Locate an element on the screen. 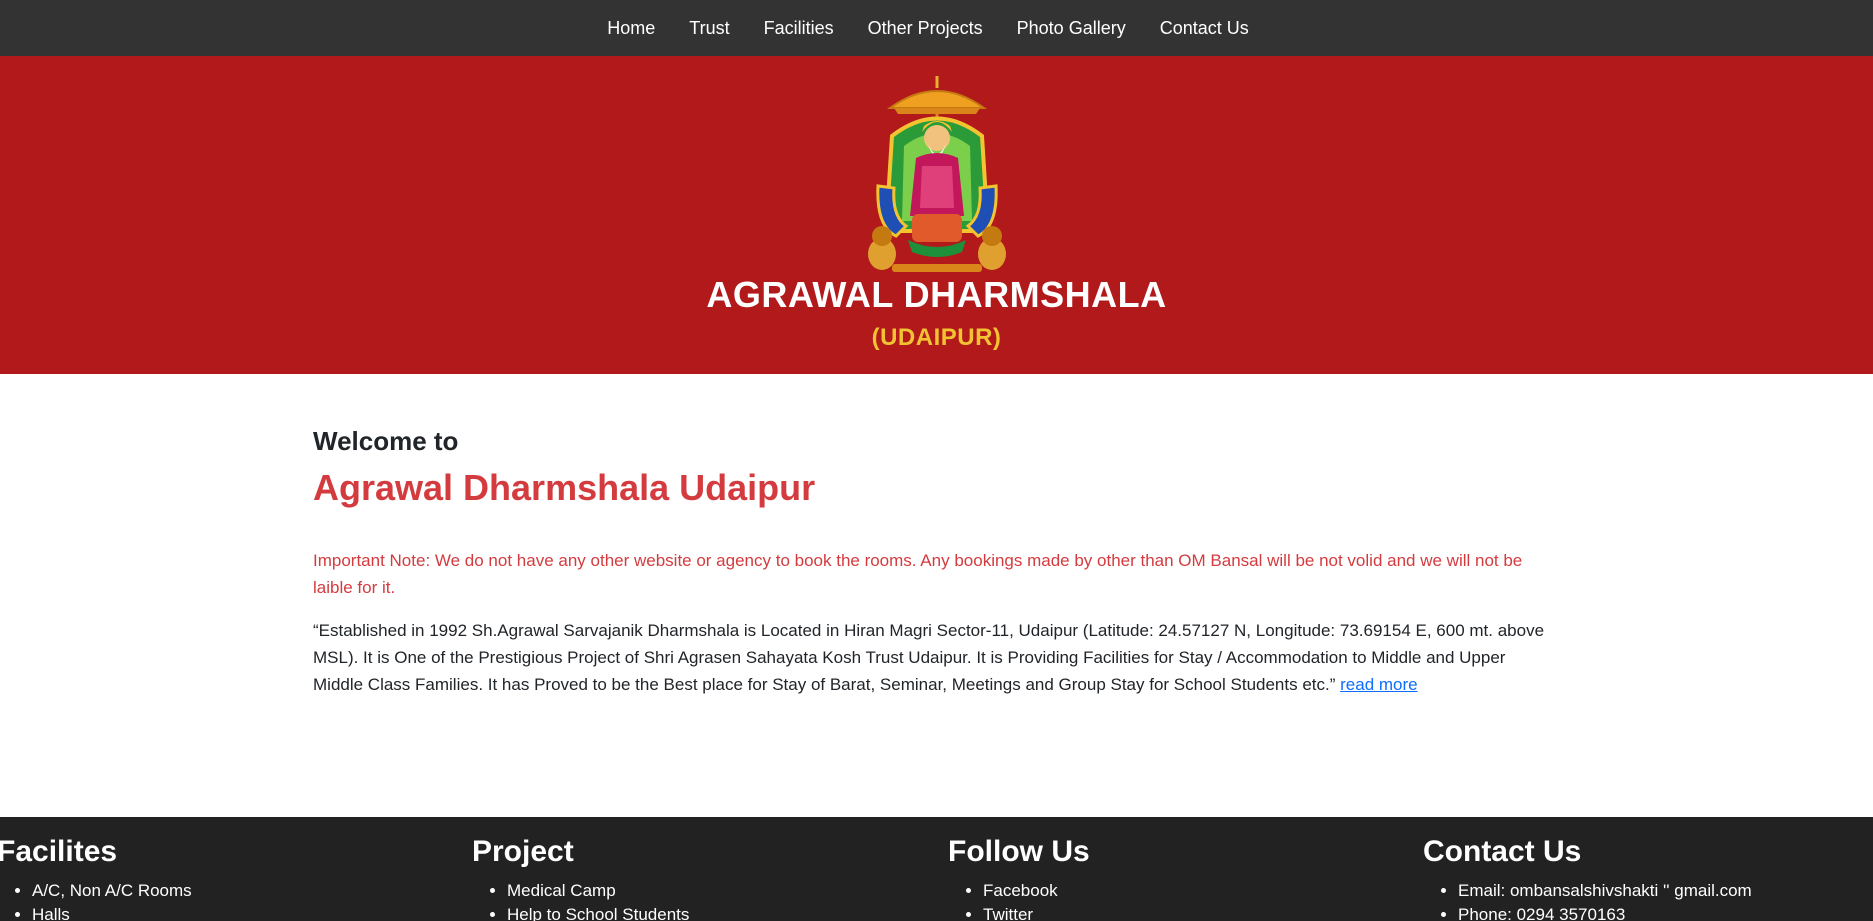 This screenshot has height=921, width=1873. brand-title: AGRAWAL DHARMSHALA is located at coordinates (936, 294).